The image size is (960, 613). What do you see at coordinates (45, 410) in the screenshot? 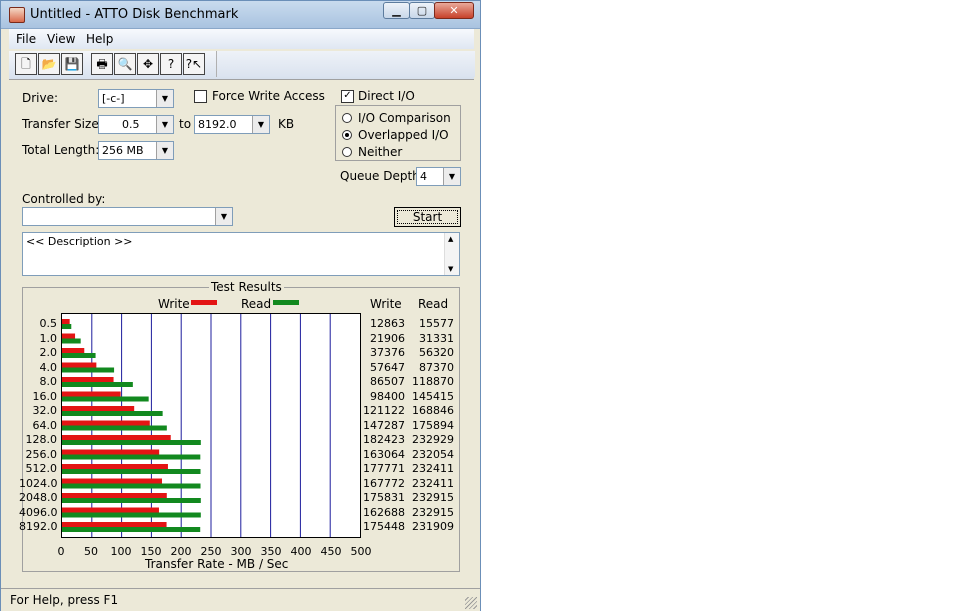
I see `category-label: 32.0` at bounding box center [45, 410].